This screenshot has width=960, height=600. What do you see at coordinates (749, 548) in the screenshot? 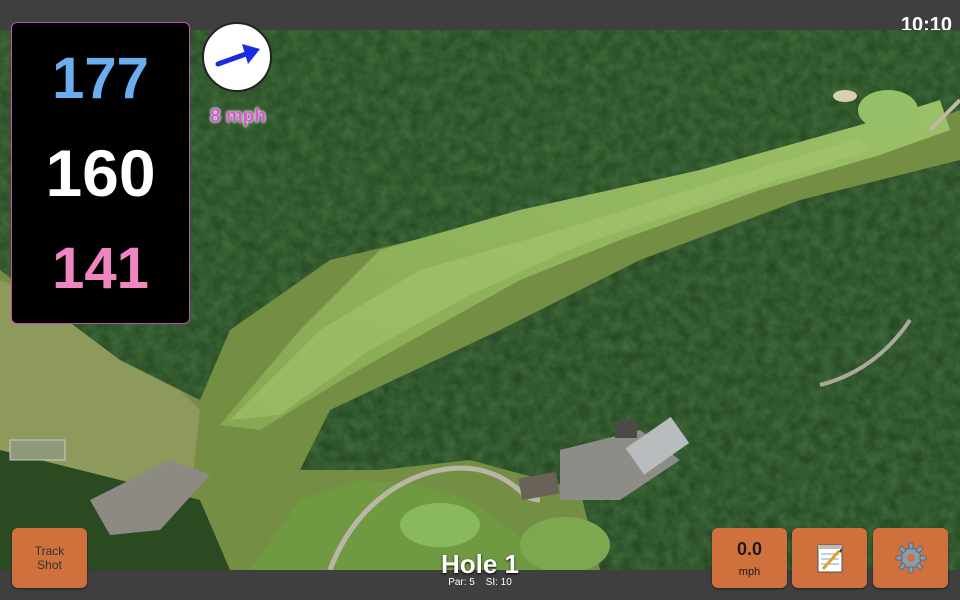
I see `speed-value: 0.0` at bounding box center [749, 548].